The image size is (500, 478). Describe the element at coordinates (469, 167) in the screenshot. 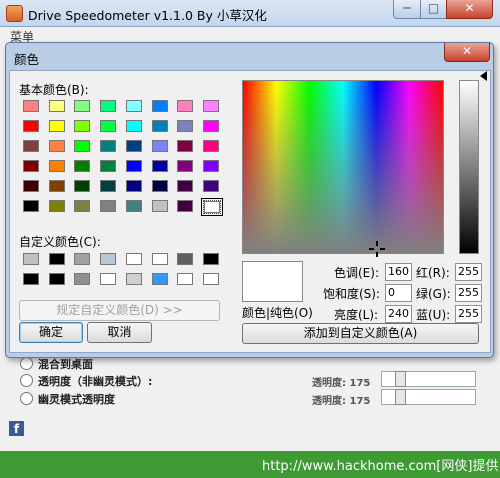

I see `luminance-bar` at that location.